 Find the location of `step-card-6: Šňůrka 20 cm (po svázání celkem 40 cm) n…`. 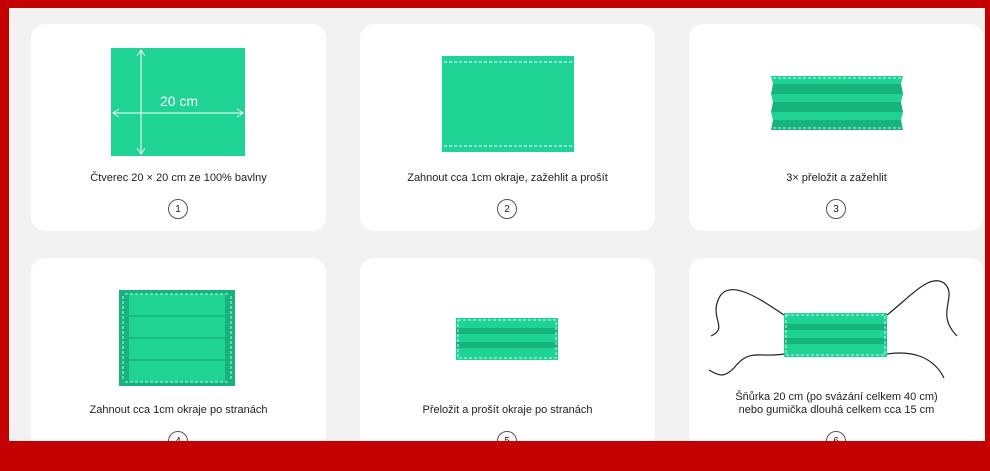

step-card-6: Šňůrka 20 cm (po svázání celkem 40 cm) n… is located at coordinates (836, 349).